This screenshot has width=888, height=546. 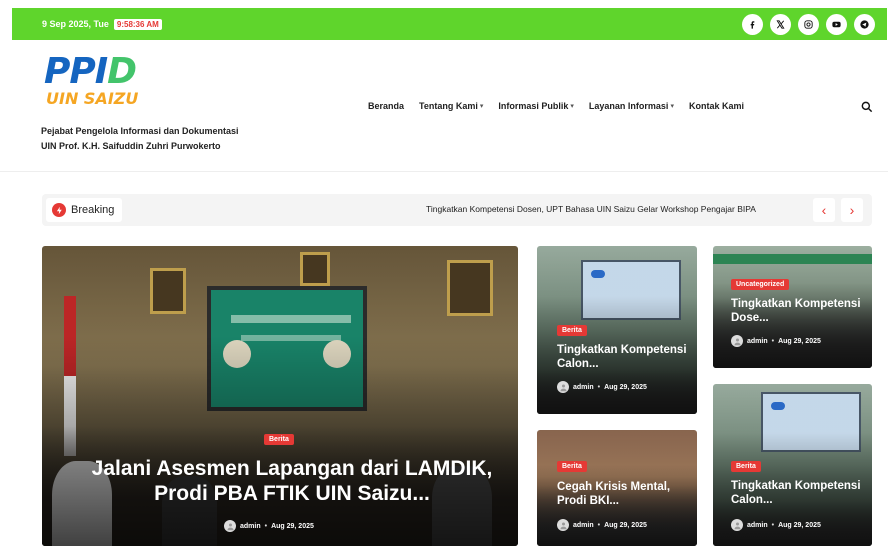 I want to click on nav-label: Beranda, so click(x=386, y=106).